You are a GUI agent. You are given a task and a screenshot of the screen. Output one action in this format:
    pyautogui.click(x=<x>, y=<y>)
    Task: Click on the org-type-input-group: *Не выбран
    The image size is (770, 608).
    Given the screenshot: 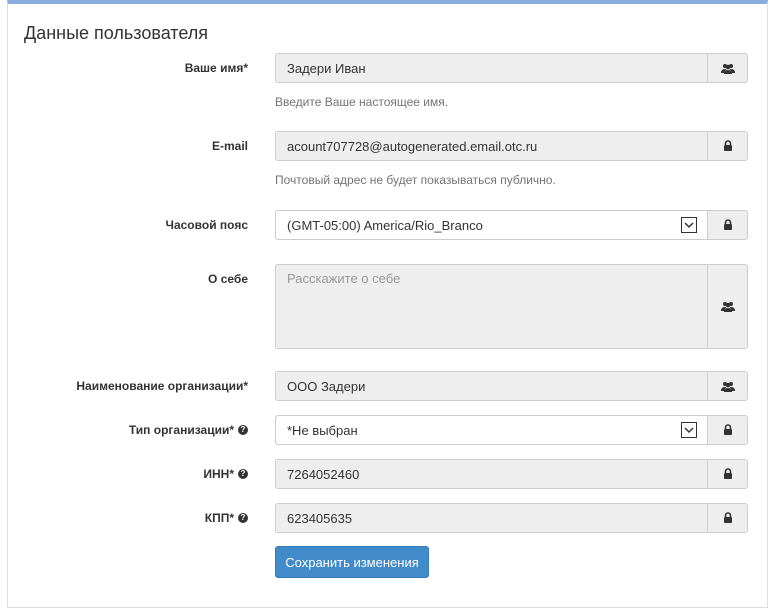 What is the action you would take?
    pyautogui.click(x=511, y=430)
    